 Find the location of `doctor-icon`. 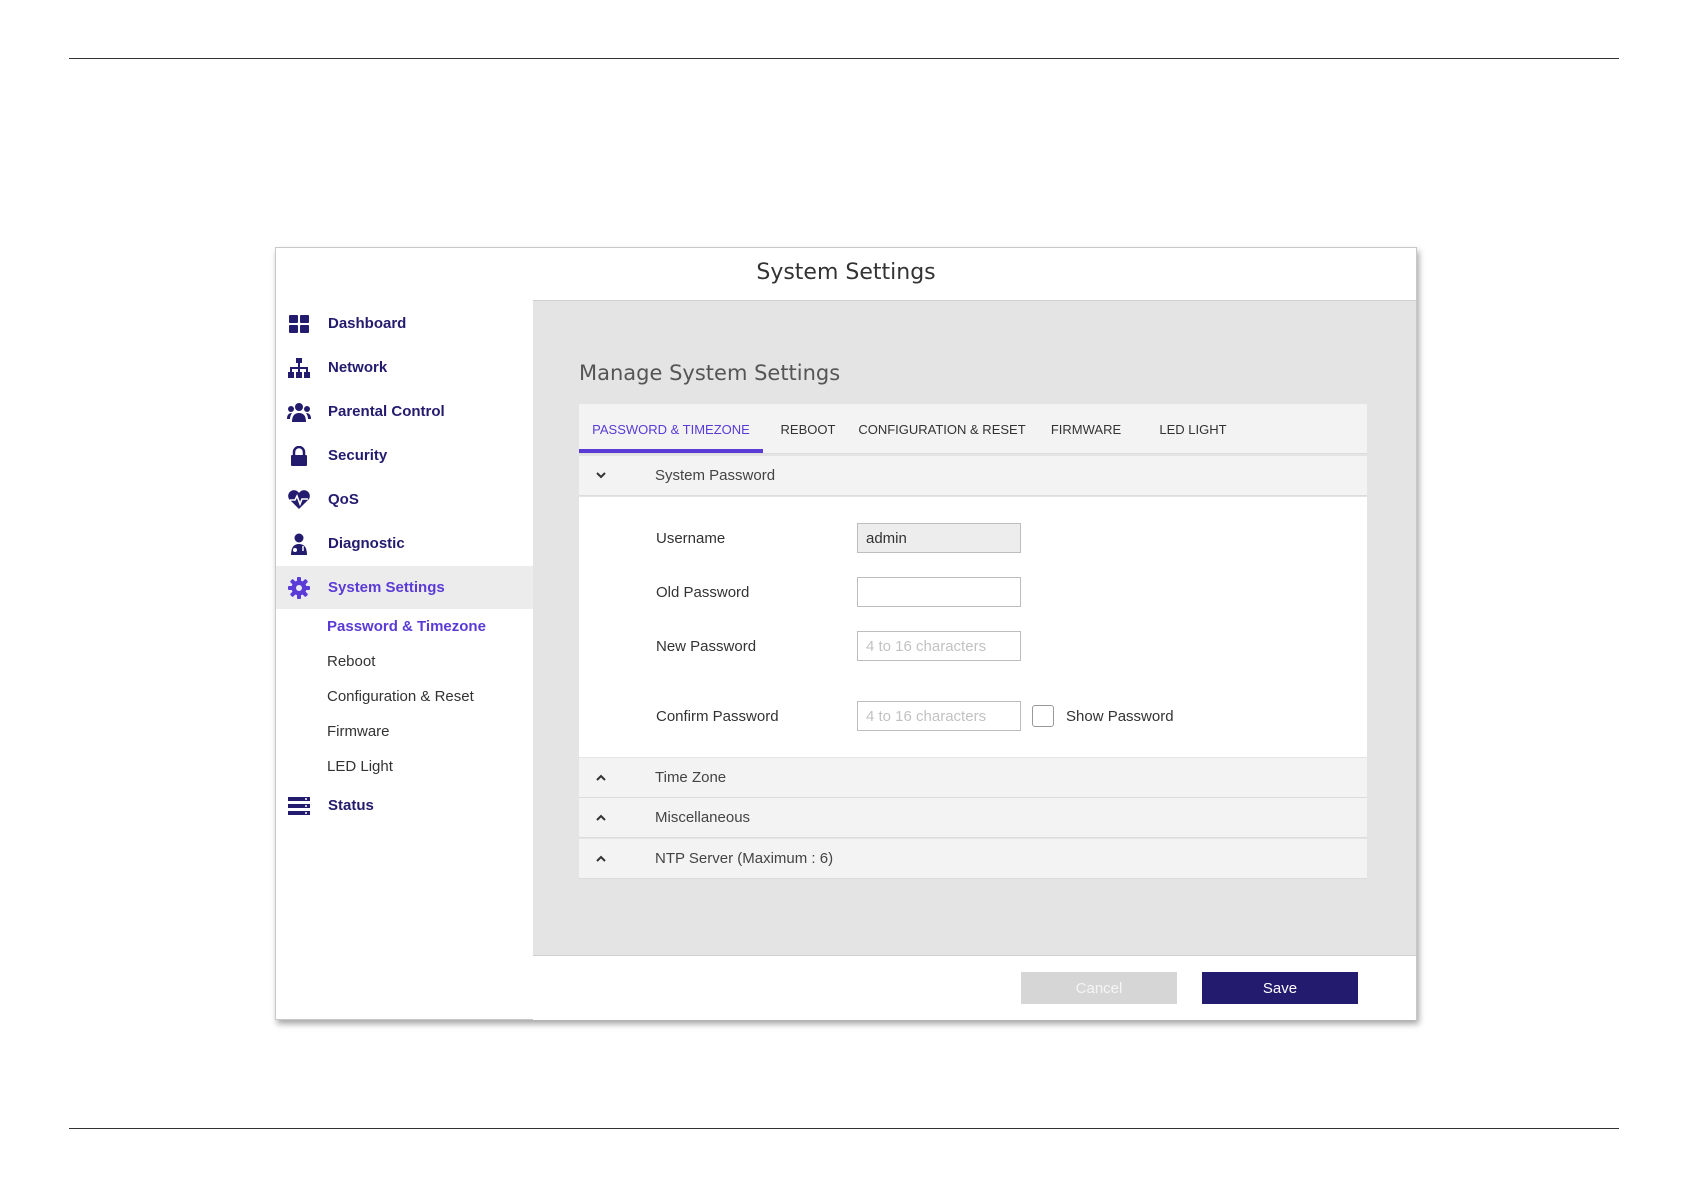

doctor-icon is located at coordinates (299, 544).